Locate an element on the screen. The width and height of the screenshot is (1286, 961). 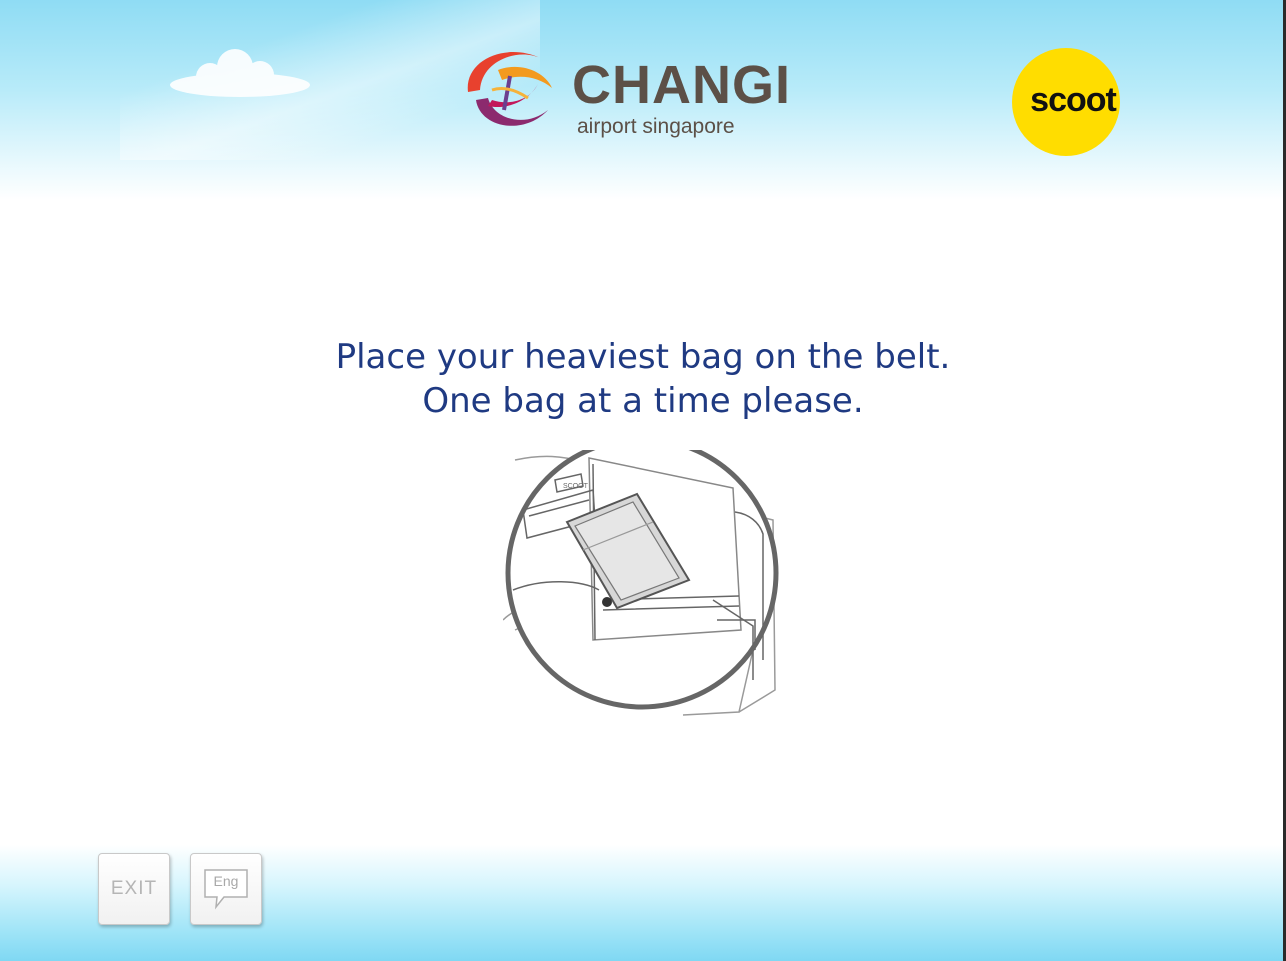
airport-logo-wordmark: CHANGI is located at coordinates (681, 85).